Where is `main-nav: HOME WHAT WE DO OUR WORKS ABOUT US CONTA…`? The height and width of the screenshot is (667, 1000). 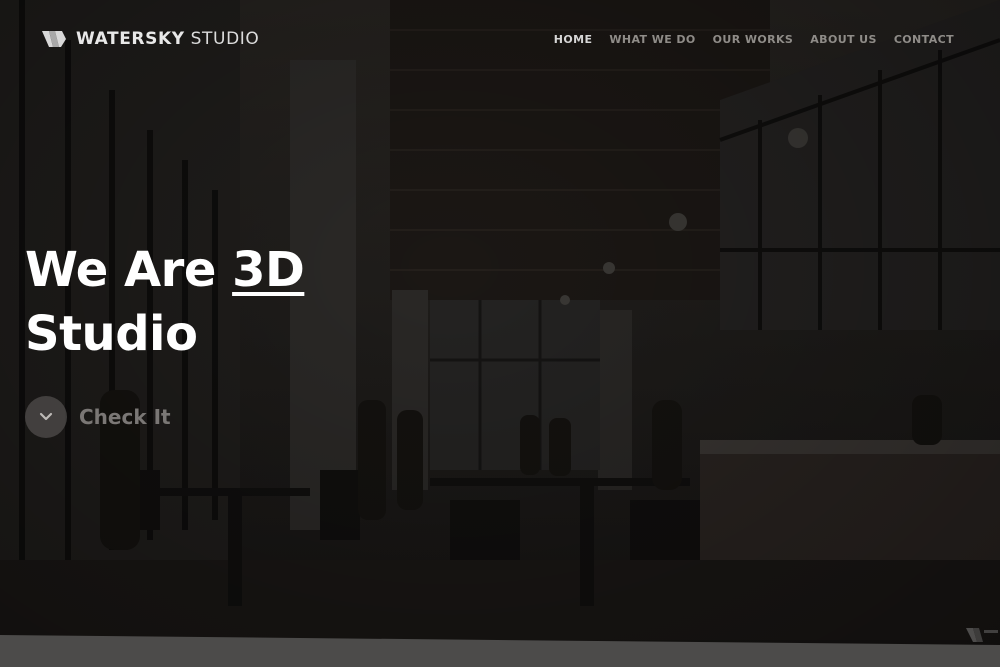 main-nav: HOME WHAT WE DO OUR WORKS ABOUT US CONTA… is located at coordinates (754, 39).